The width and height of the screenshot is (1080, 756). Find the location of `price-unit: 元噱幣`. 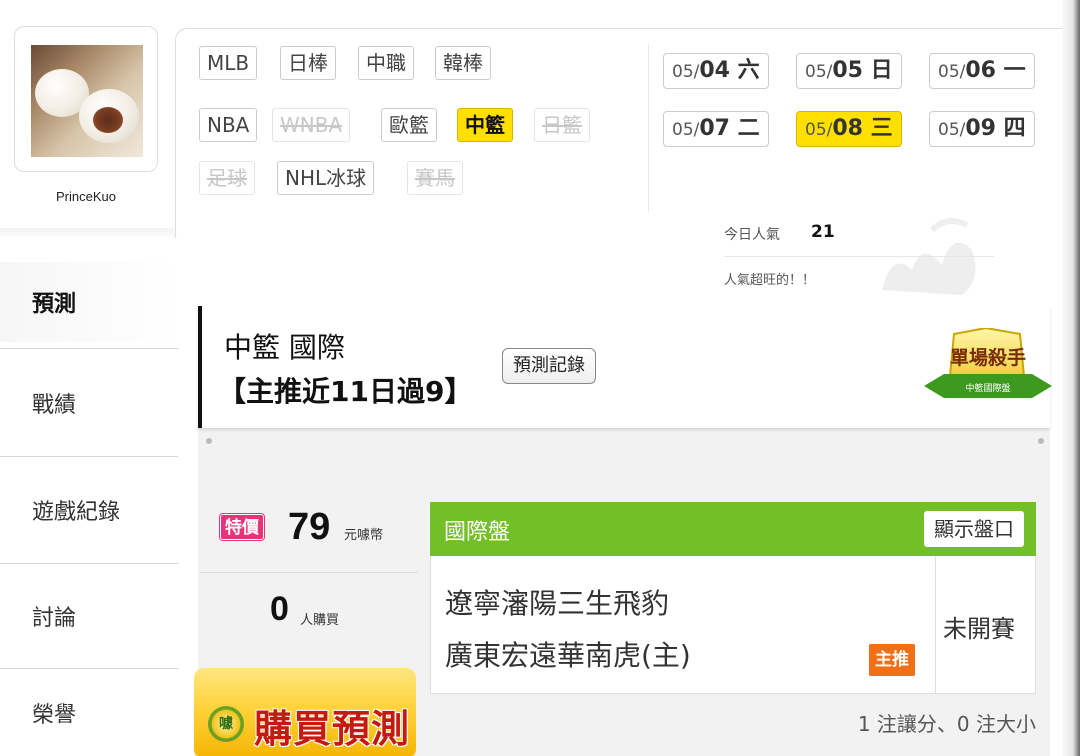

price-unit: 元噱幣 is located at coordinates (364, 535).